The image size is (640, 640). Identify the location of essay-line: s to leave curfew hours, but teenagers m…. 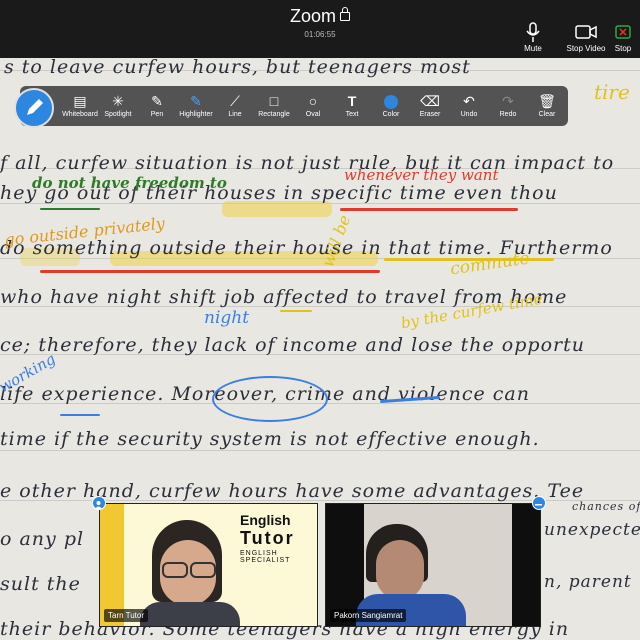
(237, 68).